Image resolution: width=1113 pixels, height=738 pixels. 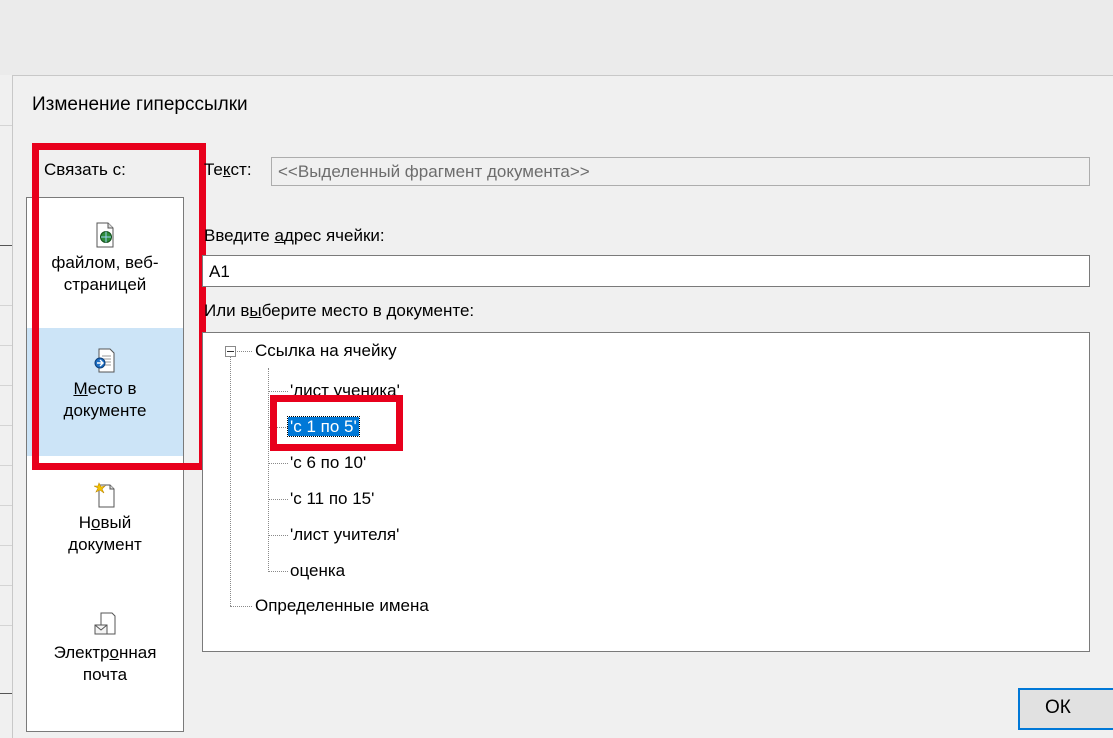 I want to click on tree-node-grade: оценка, so click(x=317, y=571).